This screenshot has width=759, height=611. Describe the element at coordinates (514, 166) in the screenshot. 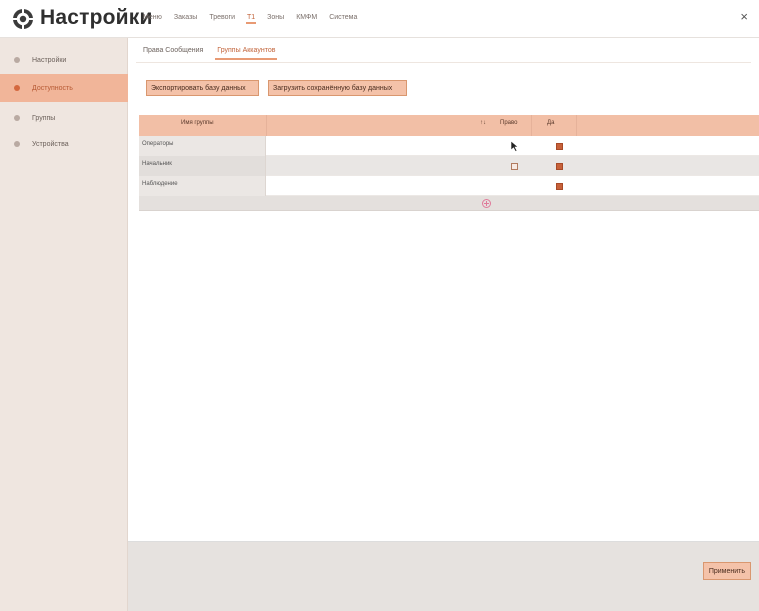

I see `right-checkbox` at that location.